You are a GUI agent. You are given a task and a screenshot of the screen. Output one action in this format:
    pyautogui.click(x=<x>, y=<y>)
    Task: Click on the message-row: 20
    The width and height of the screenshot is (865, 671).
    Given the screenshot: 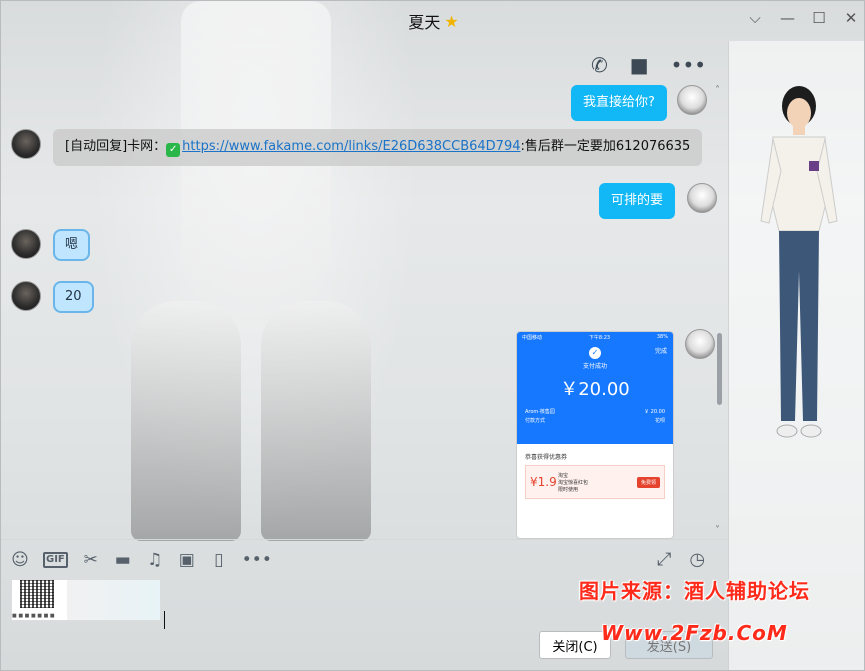 What is the action you would take?
    pyautogui.click(x=52, y=297)
    